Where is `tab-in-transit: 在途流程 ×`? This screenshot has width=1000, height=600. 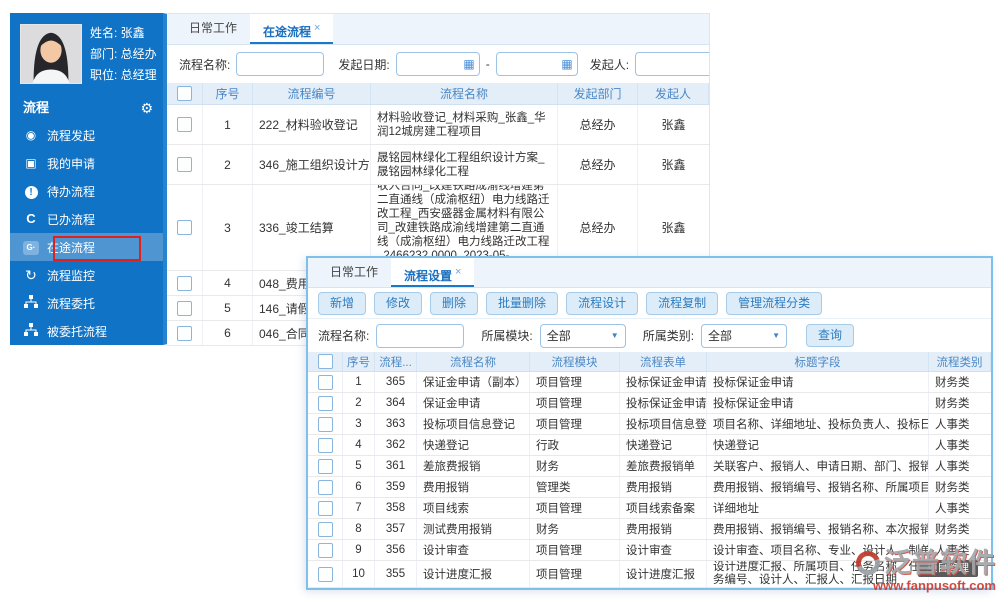 tab-in-transit: 在途流程 × is located at coordinates (292, 29).